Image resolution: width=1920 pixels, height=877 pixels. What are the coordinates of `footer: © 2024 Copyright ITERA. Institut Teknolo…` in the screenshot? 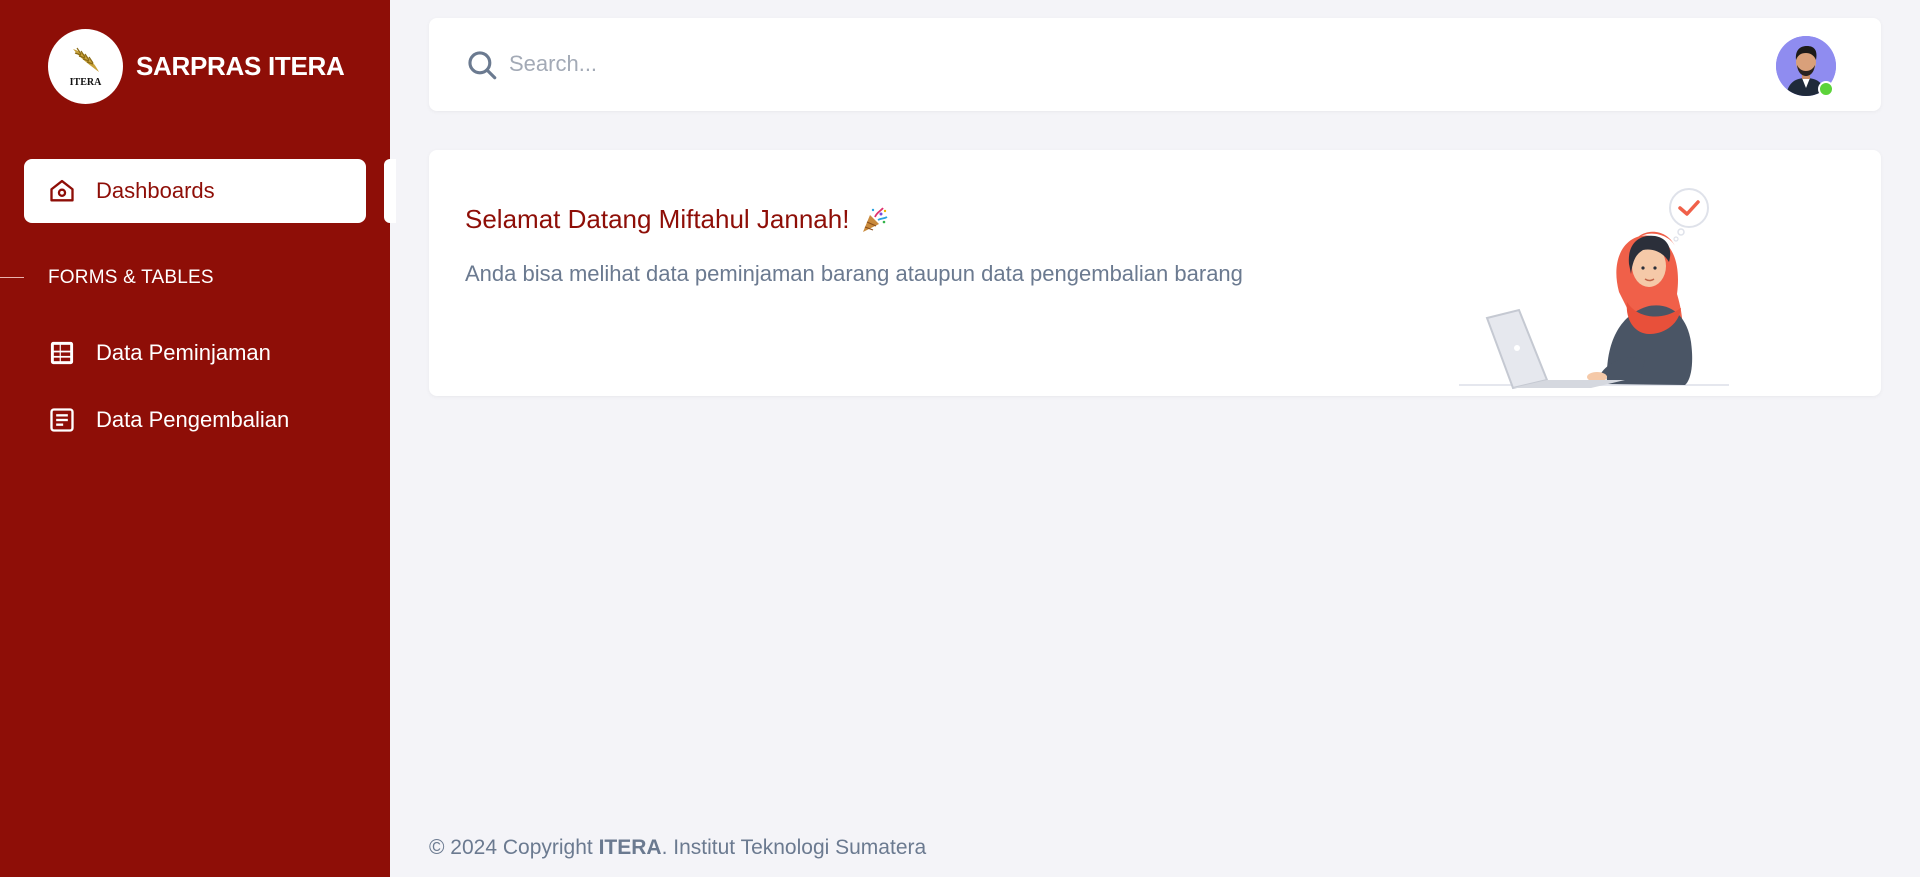 It's located at (677, 848).